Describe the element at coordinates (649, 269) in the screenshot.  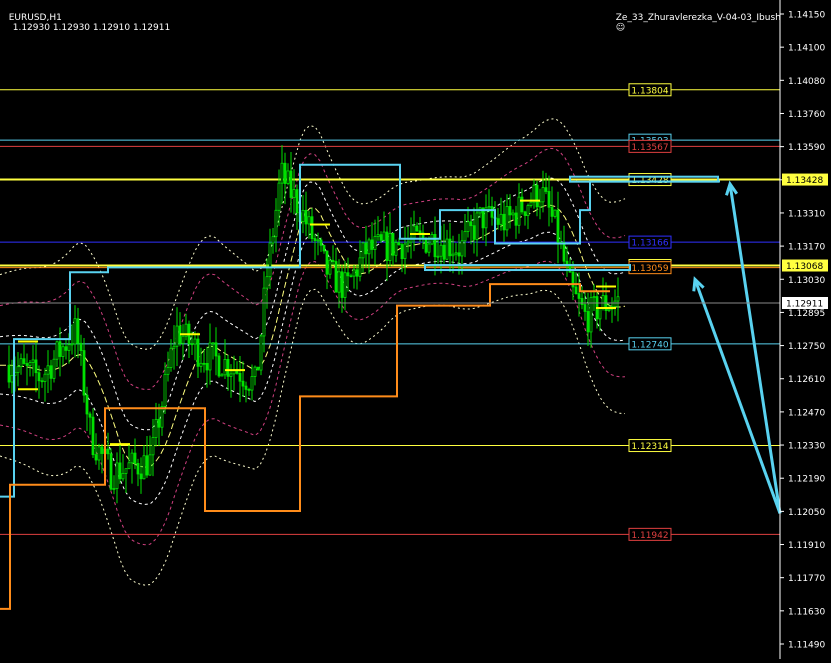
I see `level-label-6: 1.13059` at that location.